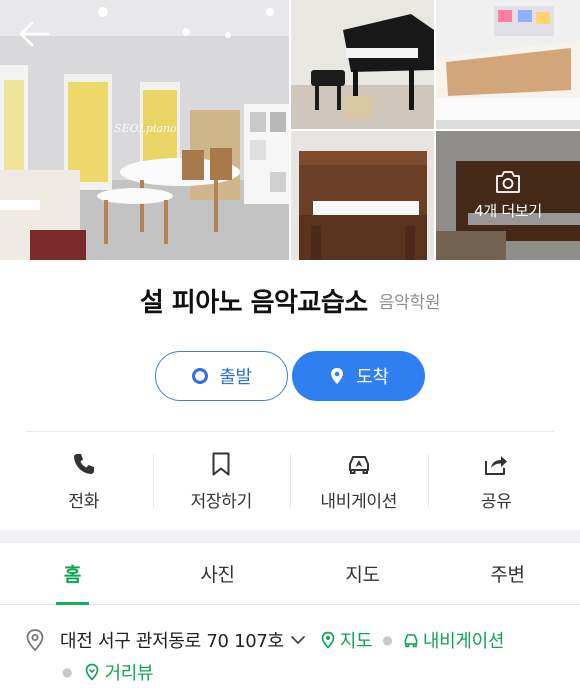  I want to click on save-label: 저장하기, so click(221, 501).